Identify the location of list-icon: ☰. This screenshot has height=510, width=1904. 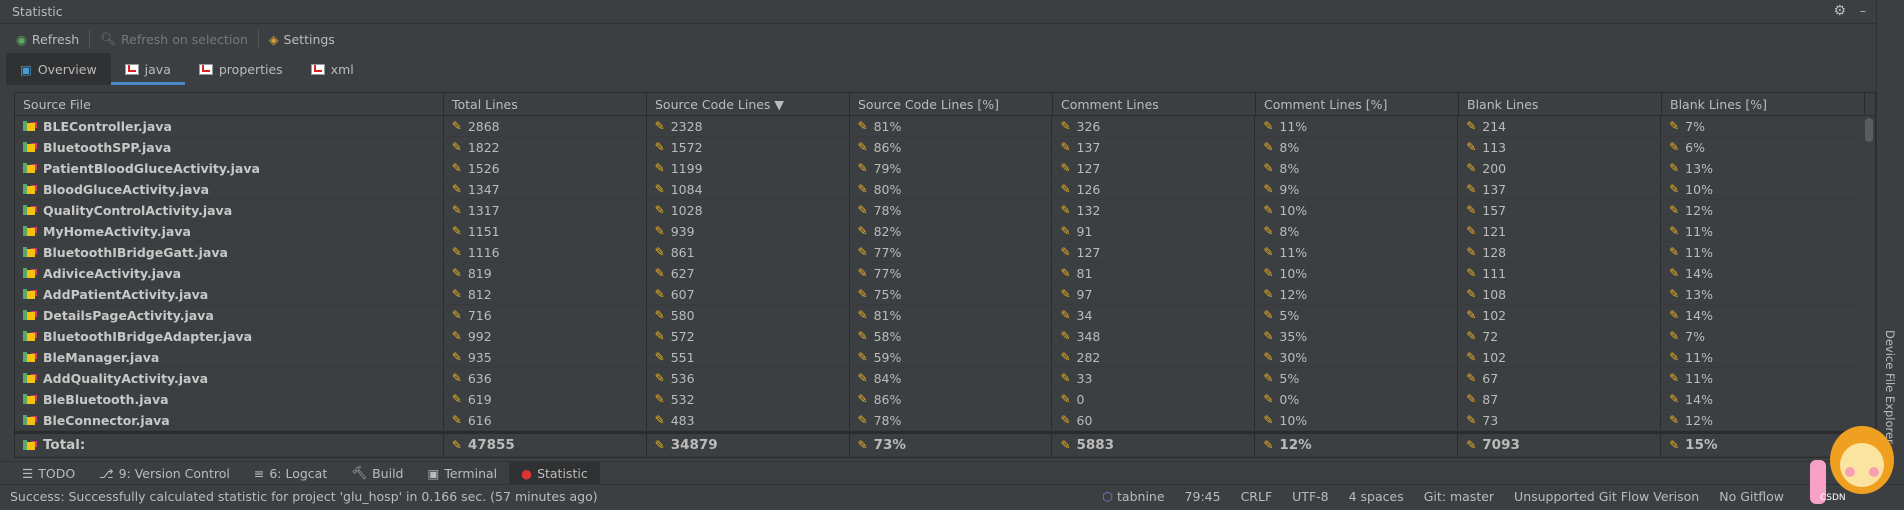
(28, 473).